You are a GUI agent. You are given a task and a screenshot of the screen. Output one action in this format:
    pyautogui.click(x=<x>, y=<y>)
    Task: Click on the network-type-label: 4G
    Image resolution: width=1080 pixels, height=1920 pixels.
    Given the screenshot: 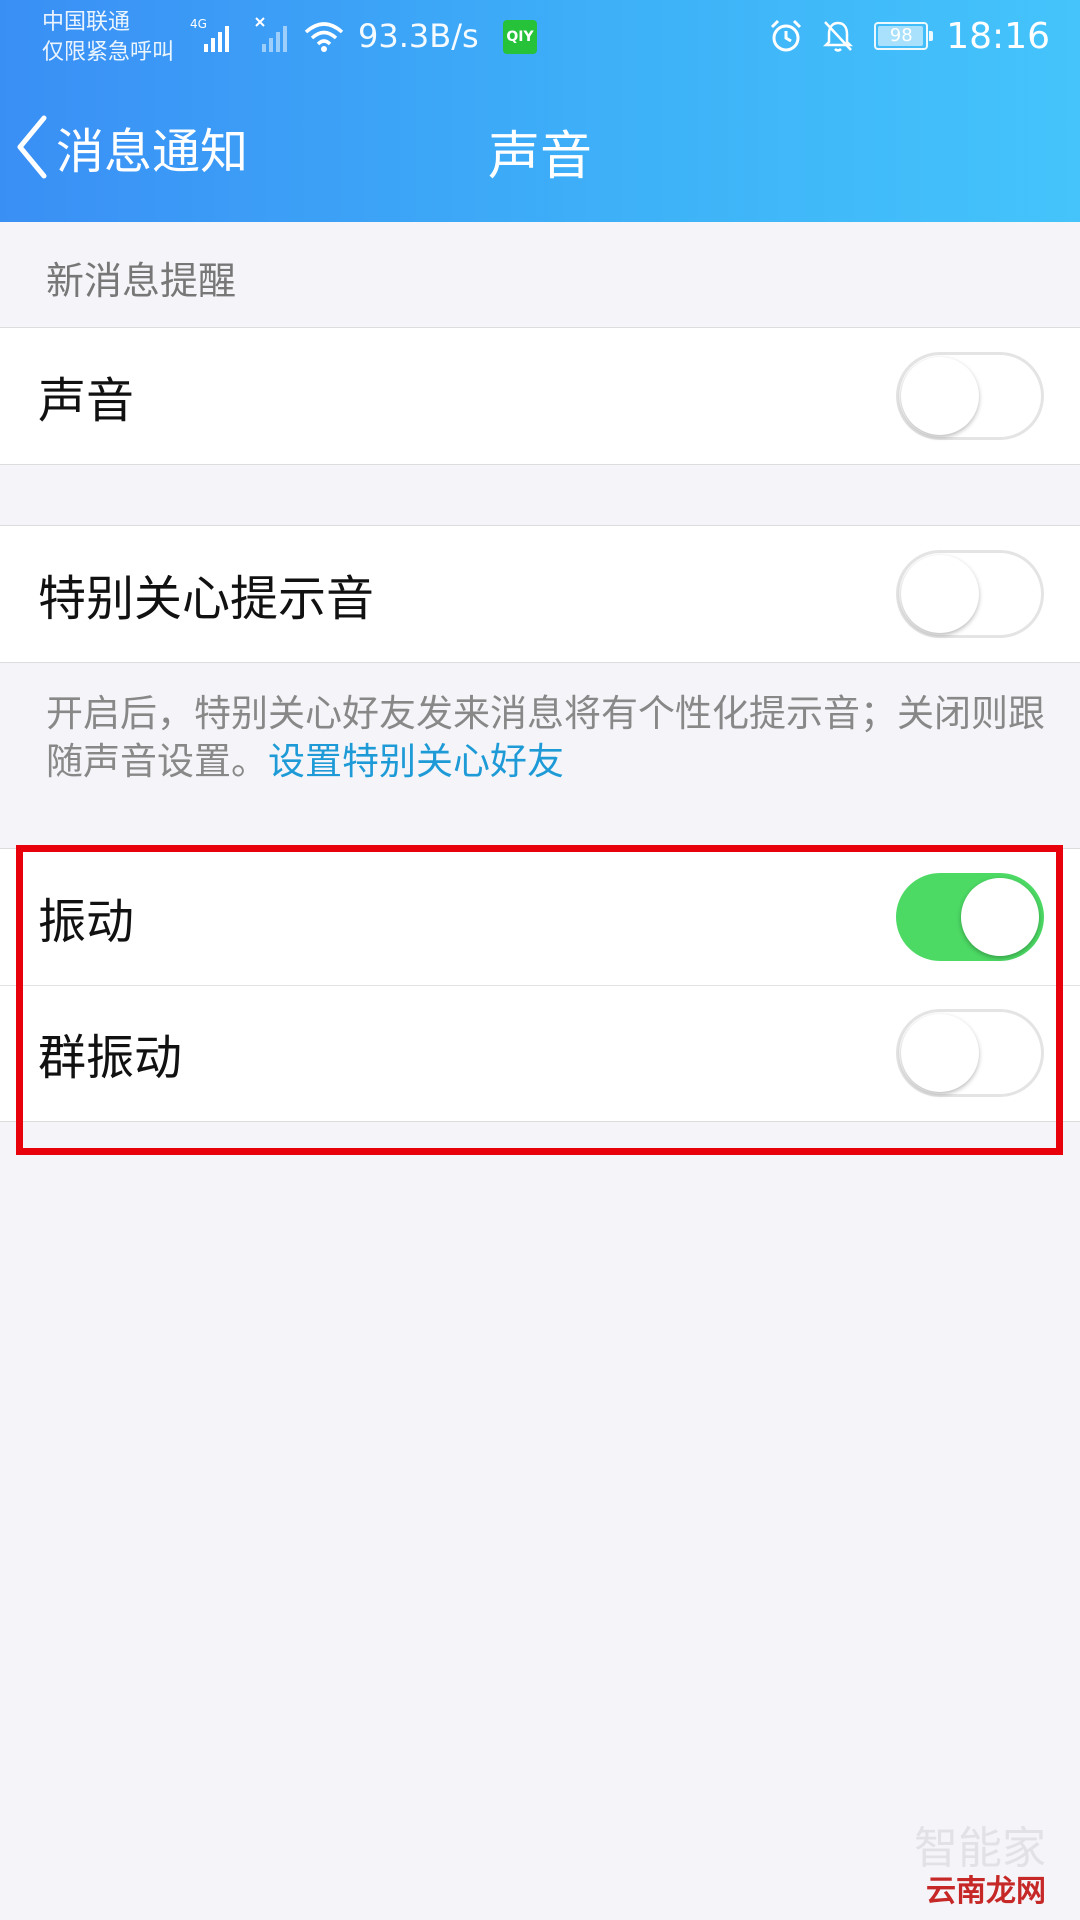 What is the action you would take?
    pyautogui.click(x=198, y=24)
    